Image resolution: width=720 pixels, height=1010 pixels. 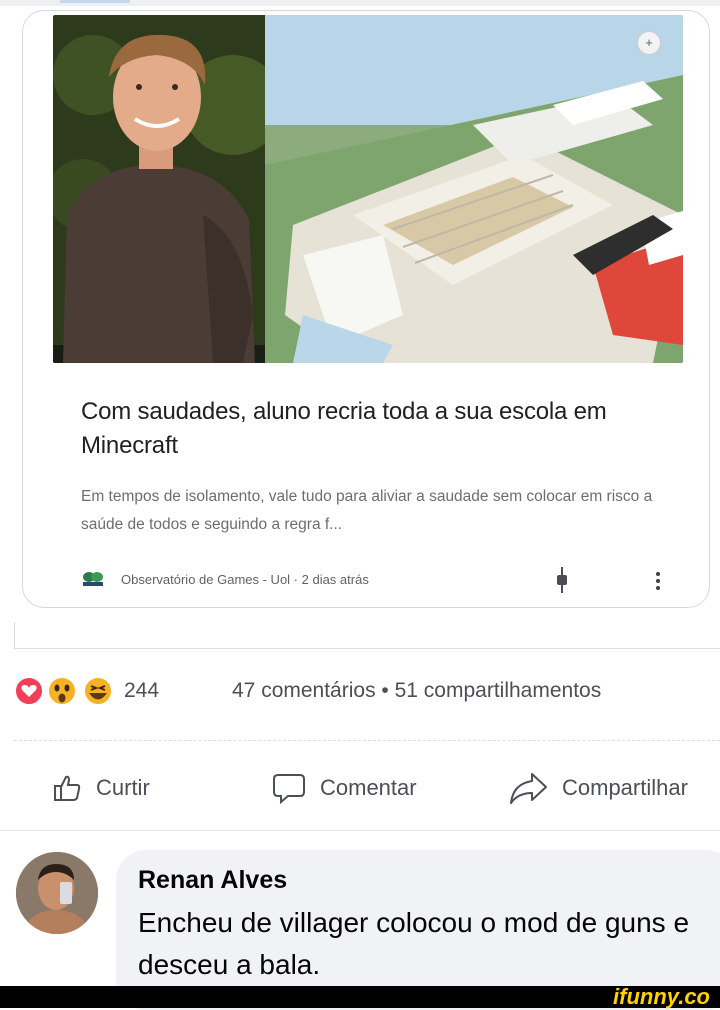 I want to click on share-arrow-icon, so click(x=528, y=788).